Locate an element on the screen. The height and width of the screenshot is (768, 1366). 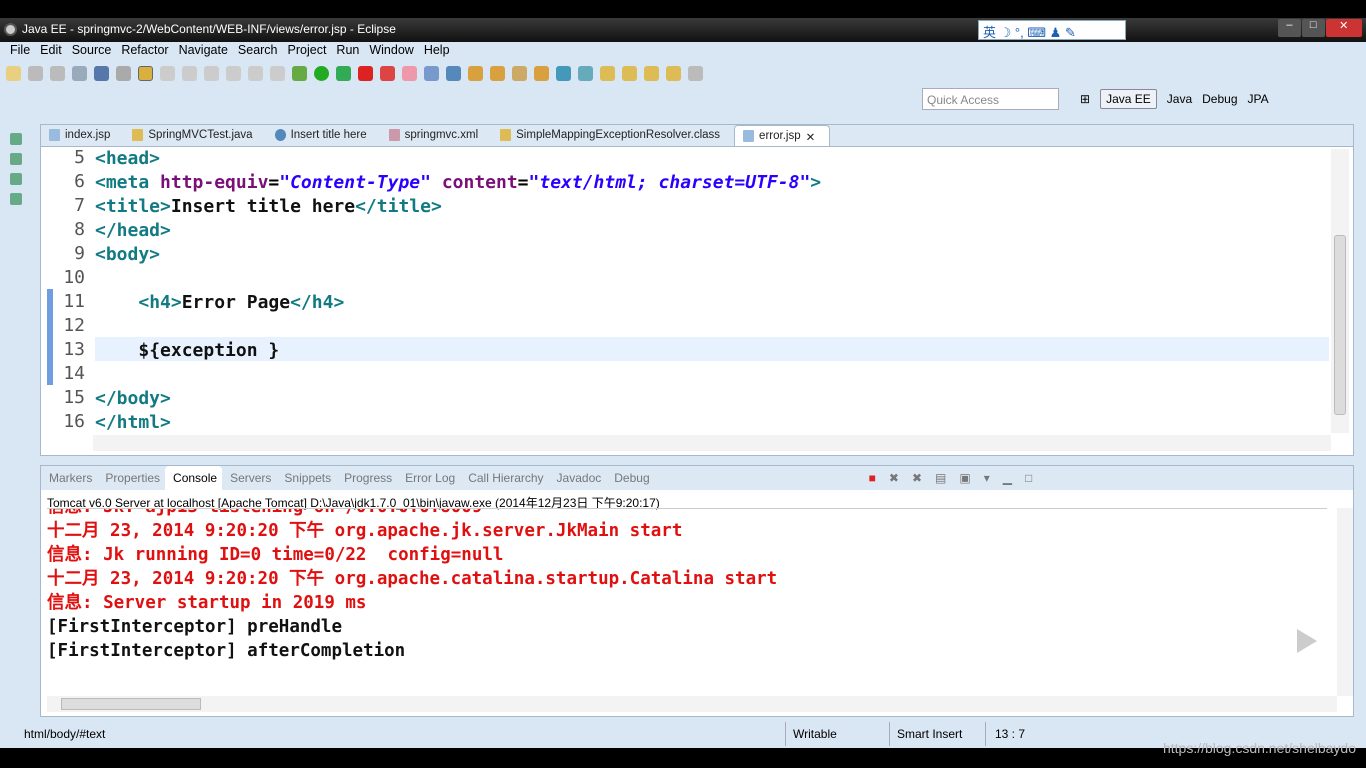
maximize-view-icon: □ is located at coordinates (1027, 478).